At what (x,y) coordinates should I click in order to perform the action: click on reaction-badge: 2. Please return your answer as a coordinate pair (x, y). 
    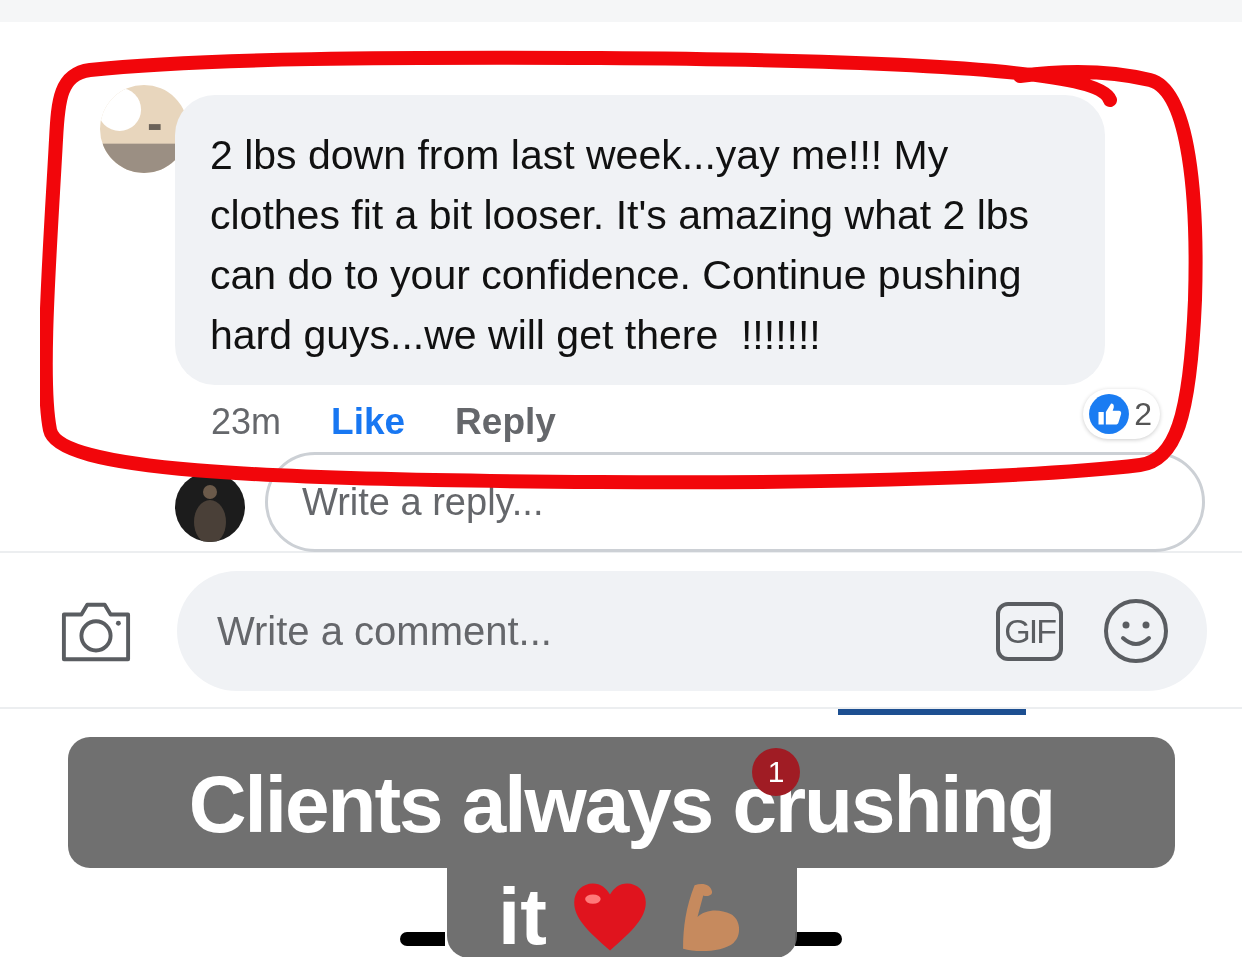
    Looking at the image, I should click on (1121, 414).